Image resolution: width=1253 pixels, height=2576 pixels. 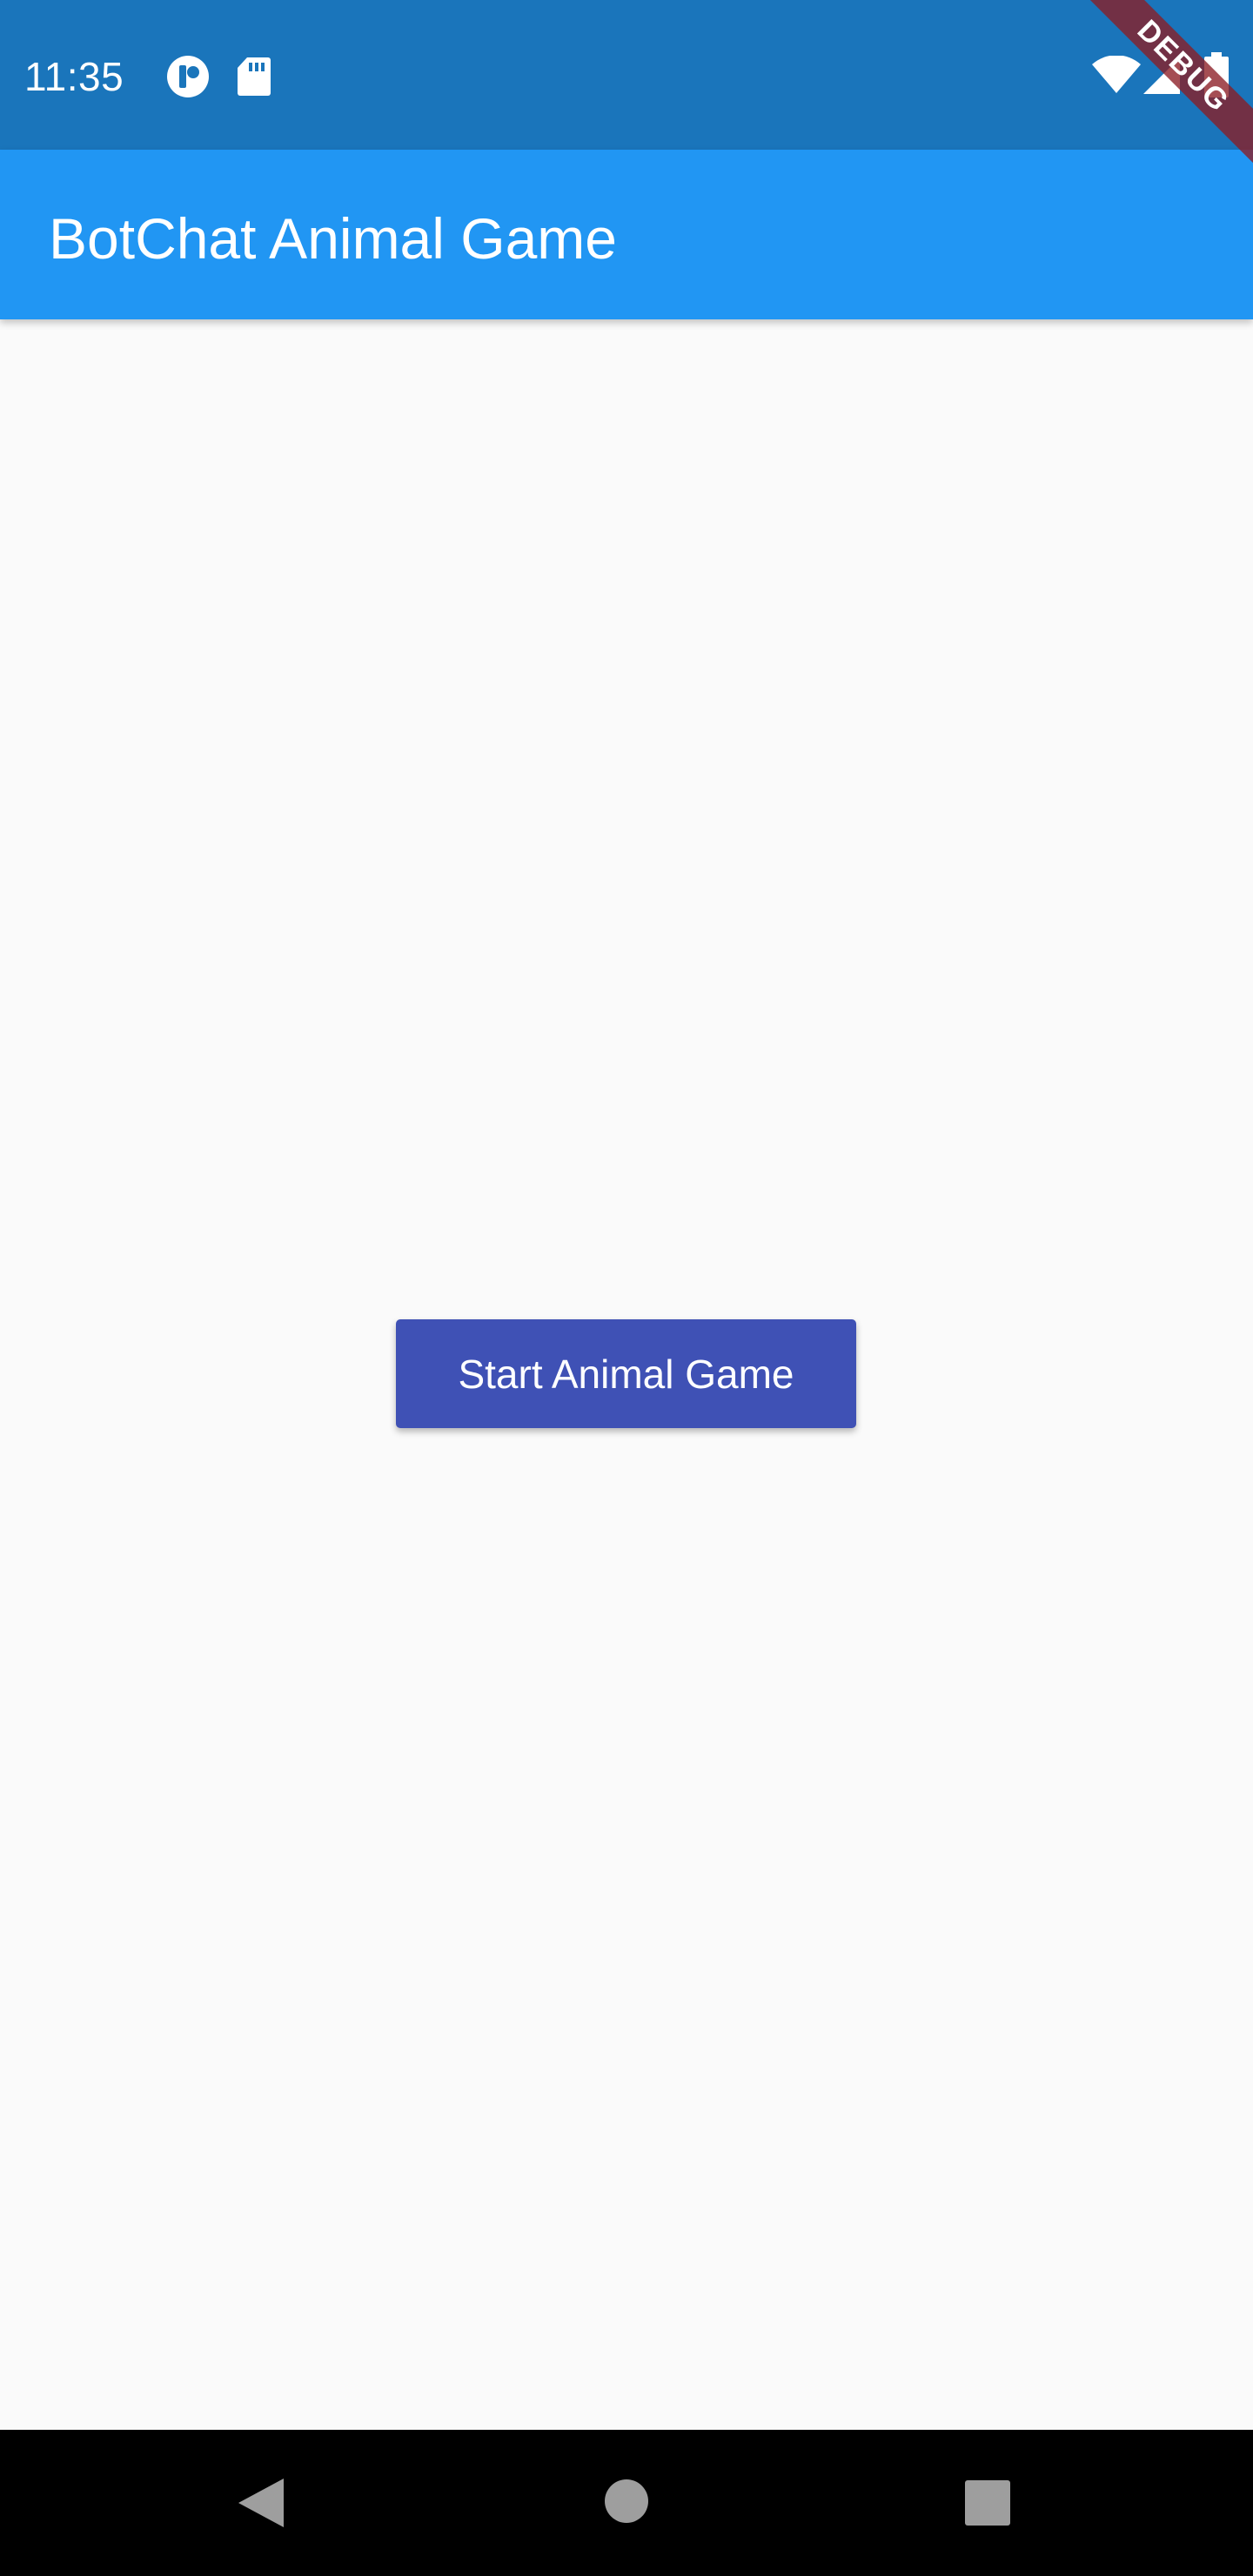 What do you see at coordinates (1116, 74) in the screenshot?
I see `wifi-icon` at bounding box center [1116, 74].